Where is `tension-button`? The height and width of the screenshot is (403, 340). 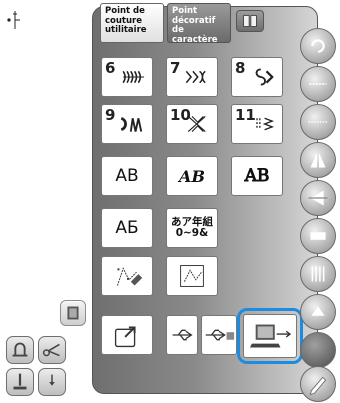 tension-button is located at coordinates (318, 274).